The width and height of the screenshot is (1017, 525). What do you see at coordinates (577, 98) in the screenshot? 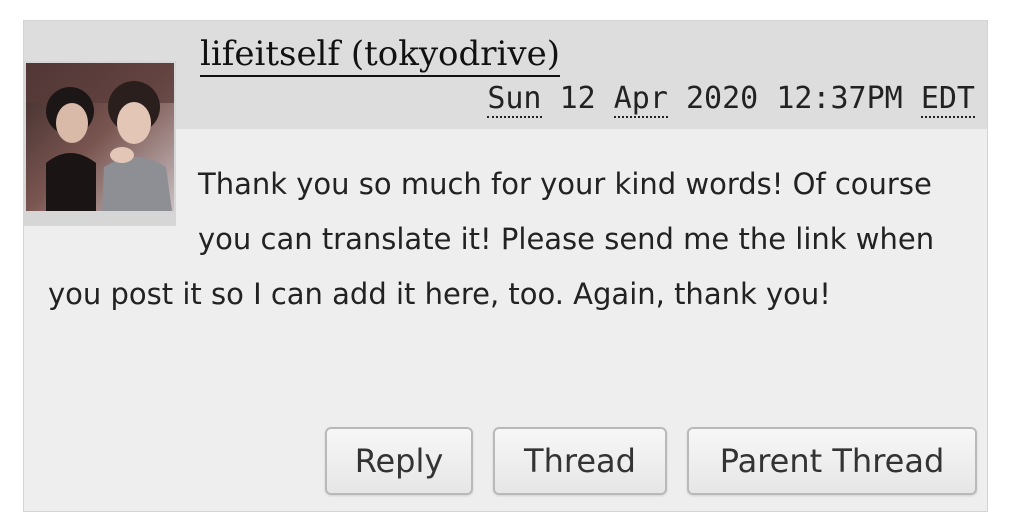
I see `date-day: 12` at bounding box center [577, 98].